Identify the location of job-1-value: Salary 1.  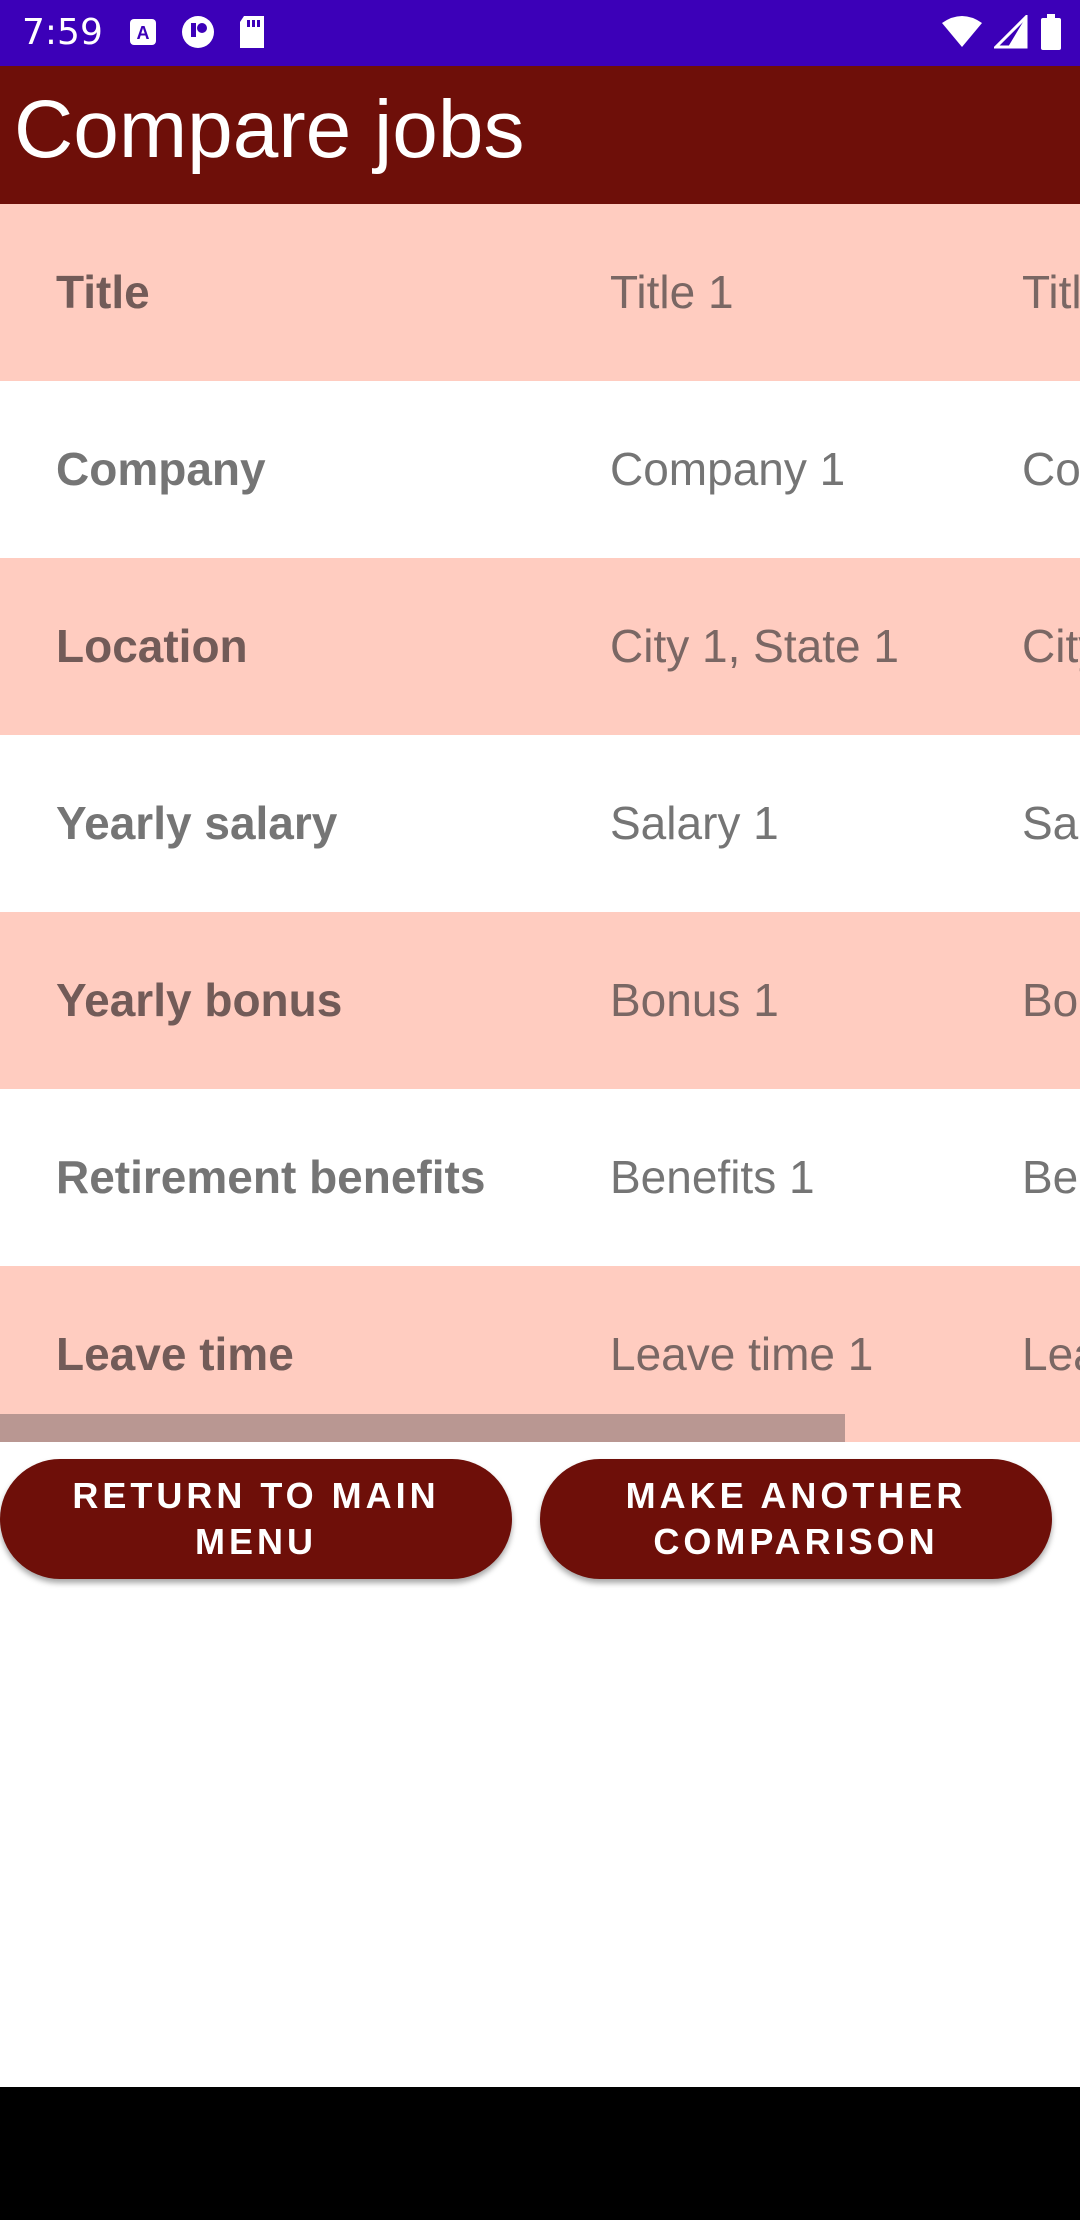
(694, 823).